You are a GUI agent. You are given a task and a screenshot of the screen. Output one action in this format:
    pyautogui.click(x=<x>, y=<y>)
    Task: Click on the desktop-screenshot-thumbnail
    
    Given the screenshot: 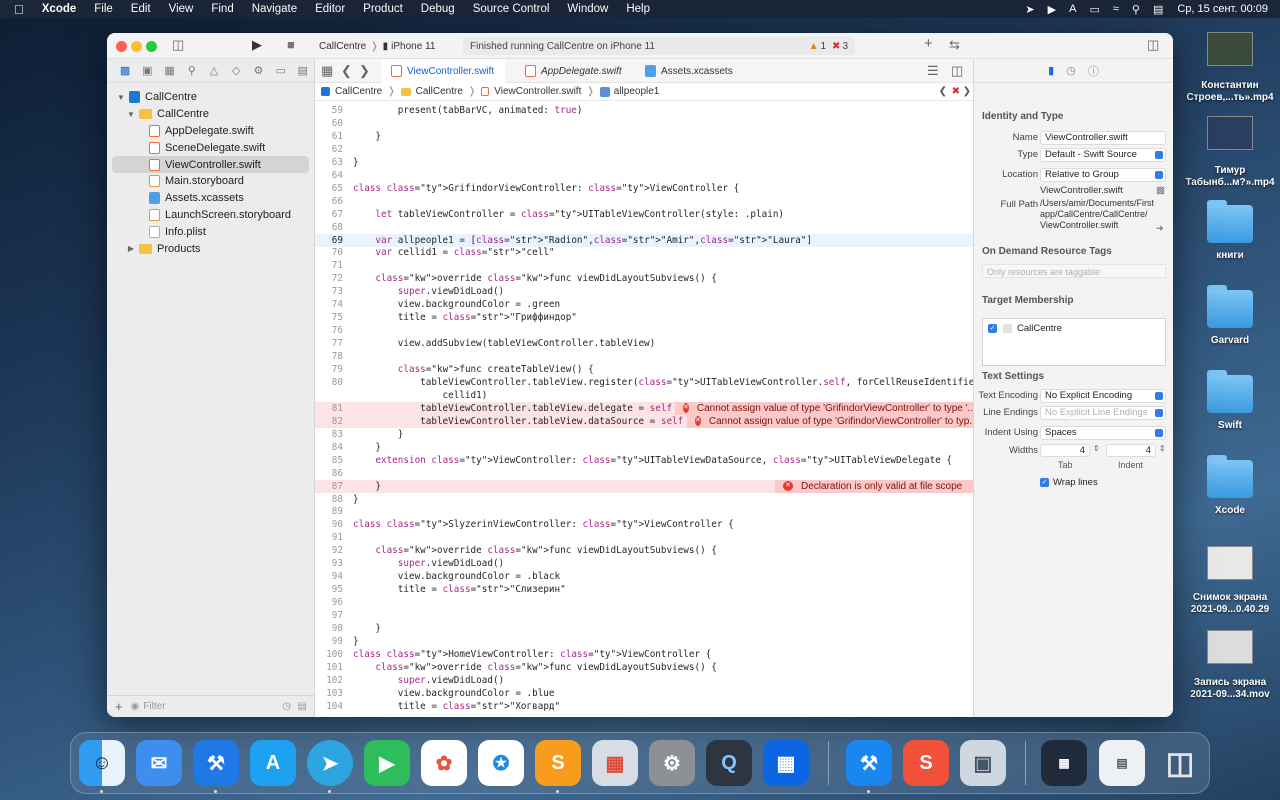 What is the action you would take?
    pyautogui.click(x=1230, y=563)
    